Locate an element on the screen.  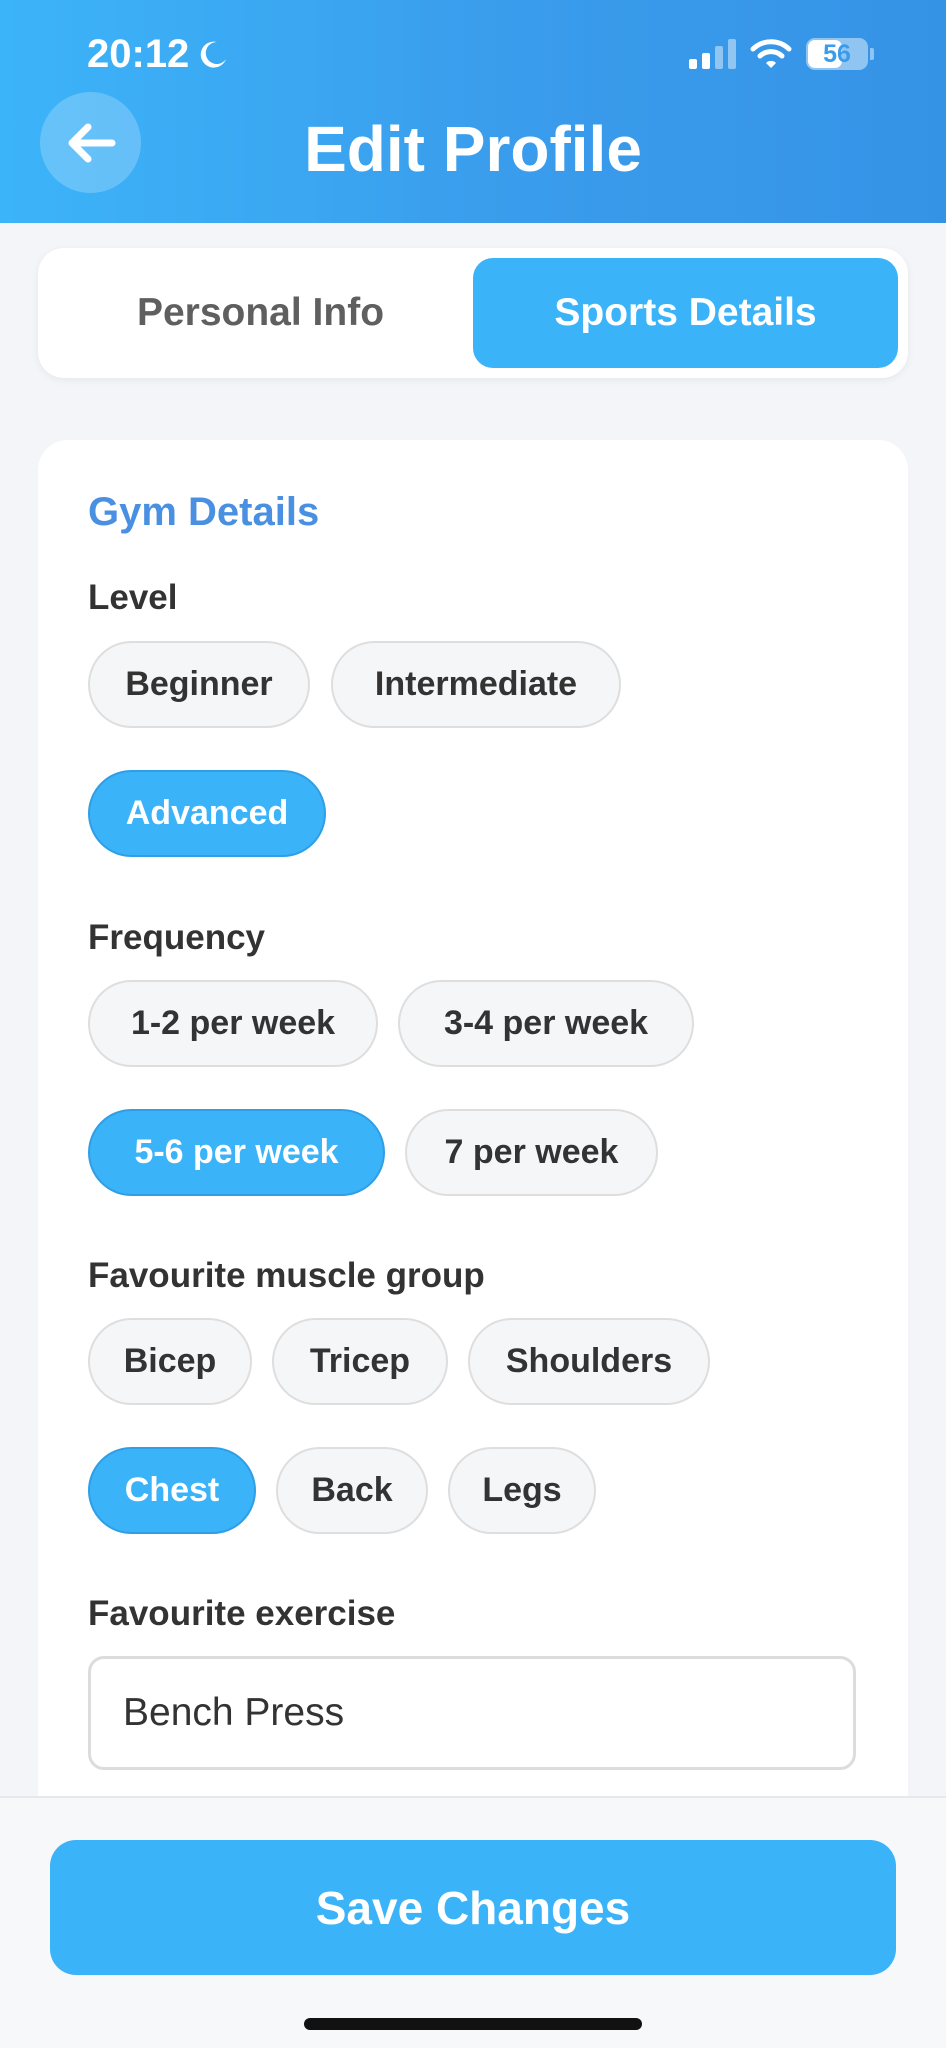
battery-icon: 56 is located at coordinates (837, 54).